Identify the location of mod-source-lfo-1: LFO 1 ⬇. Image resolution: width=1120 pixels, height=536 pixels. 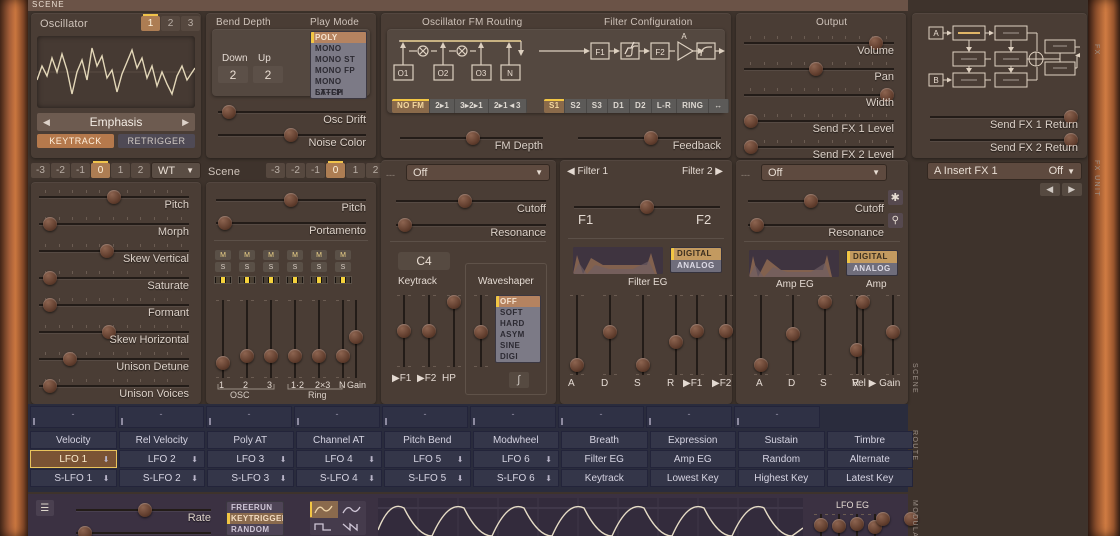
(73, 459).